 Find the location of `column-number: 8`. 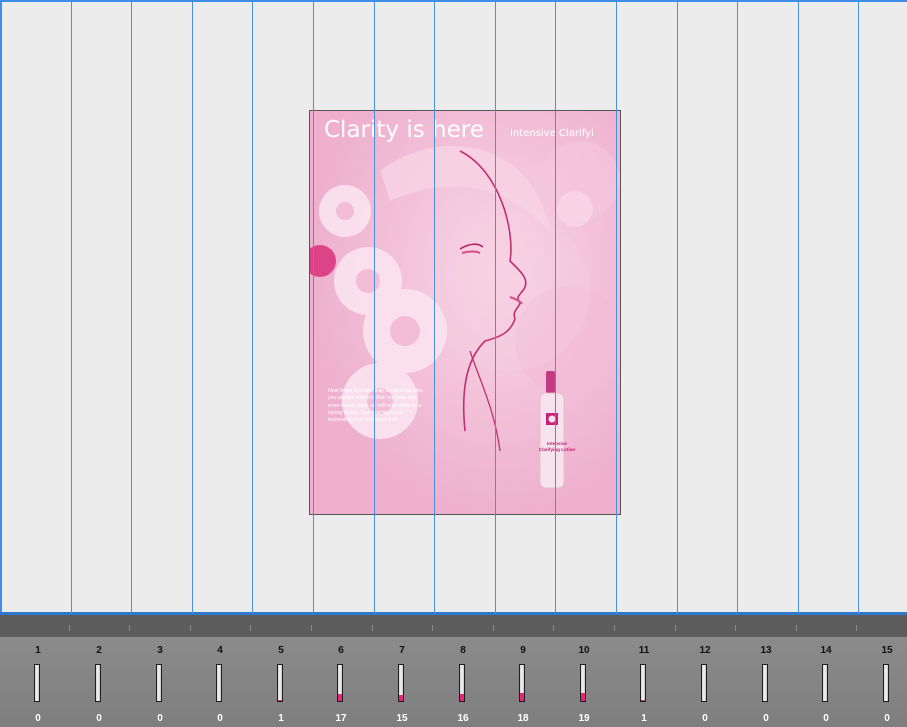

column-number: 8 is located at coordinates (463, 650).